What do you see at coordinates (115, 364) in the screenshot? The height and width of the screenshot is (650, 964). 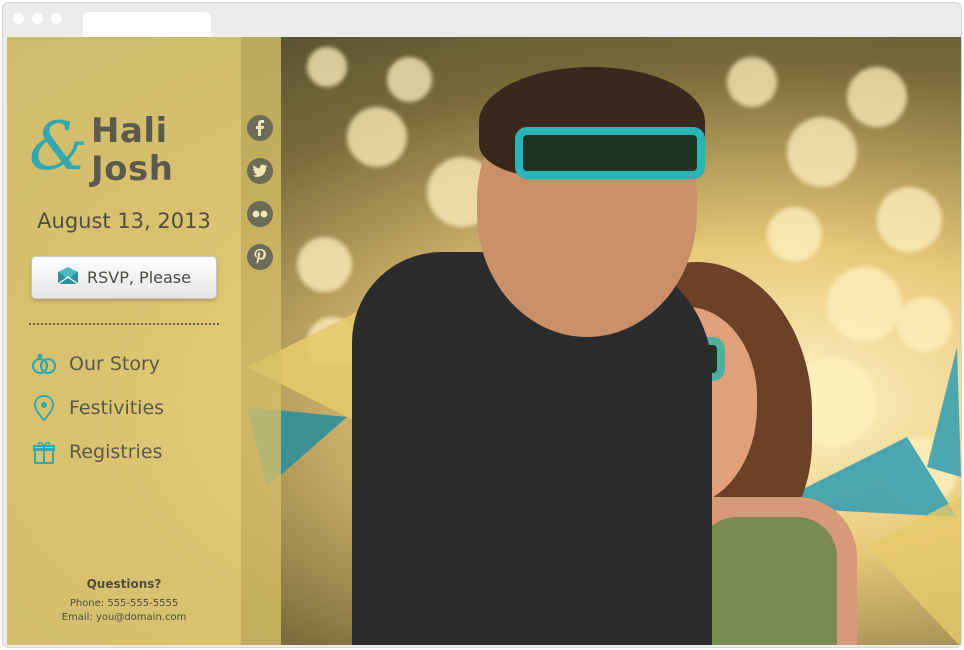 I see `nav-label: Our Story` at bounding box center [115, 364].